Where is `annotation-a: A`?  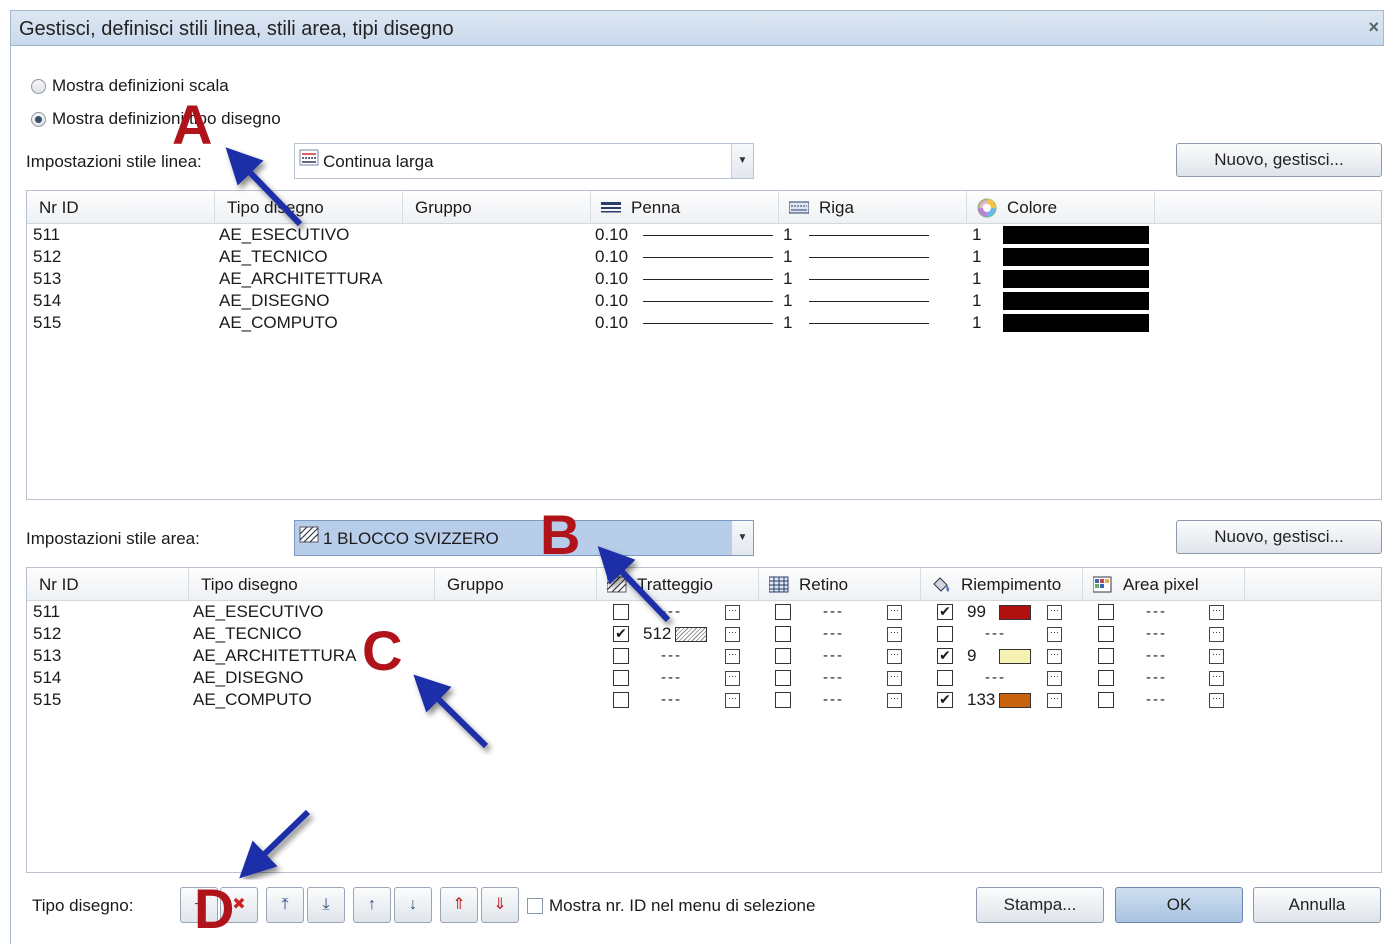 annotation-a: A is located at coordinates (192, 124).